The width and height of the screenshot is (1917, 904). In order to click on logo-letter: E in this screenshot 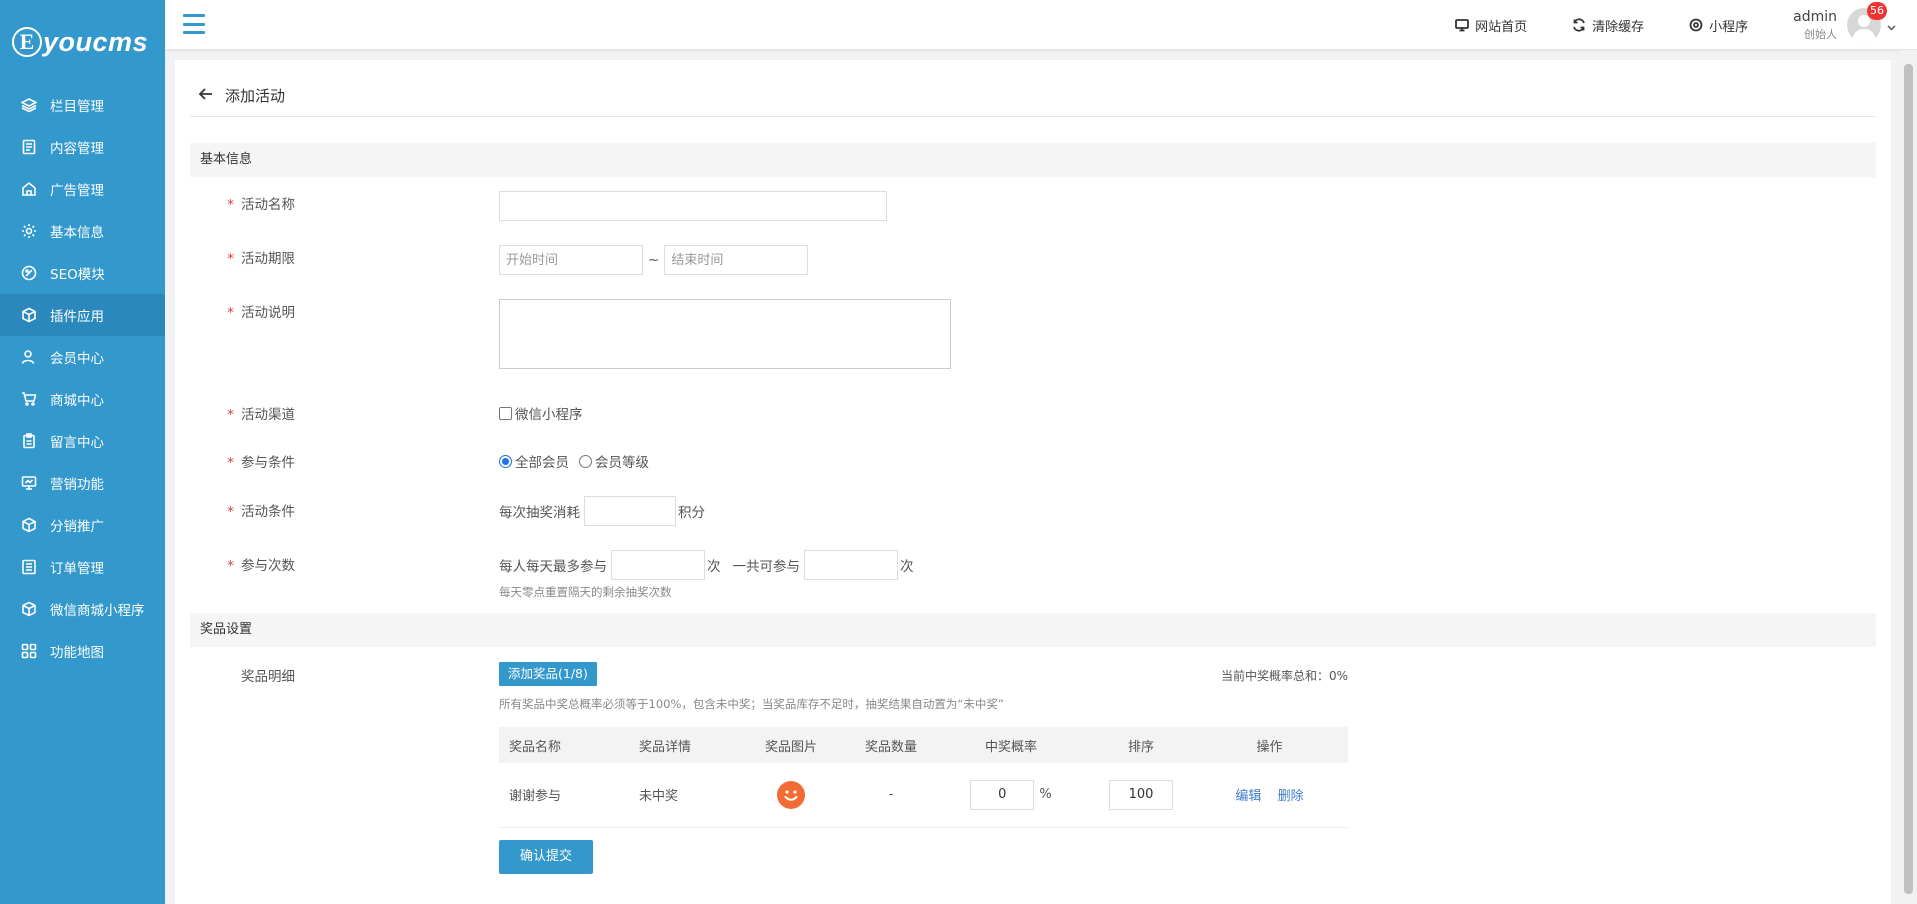, I will do `click(27, 42)`.